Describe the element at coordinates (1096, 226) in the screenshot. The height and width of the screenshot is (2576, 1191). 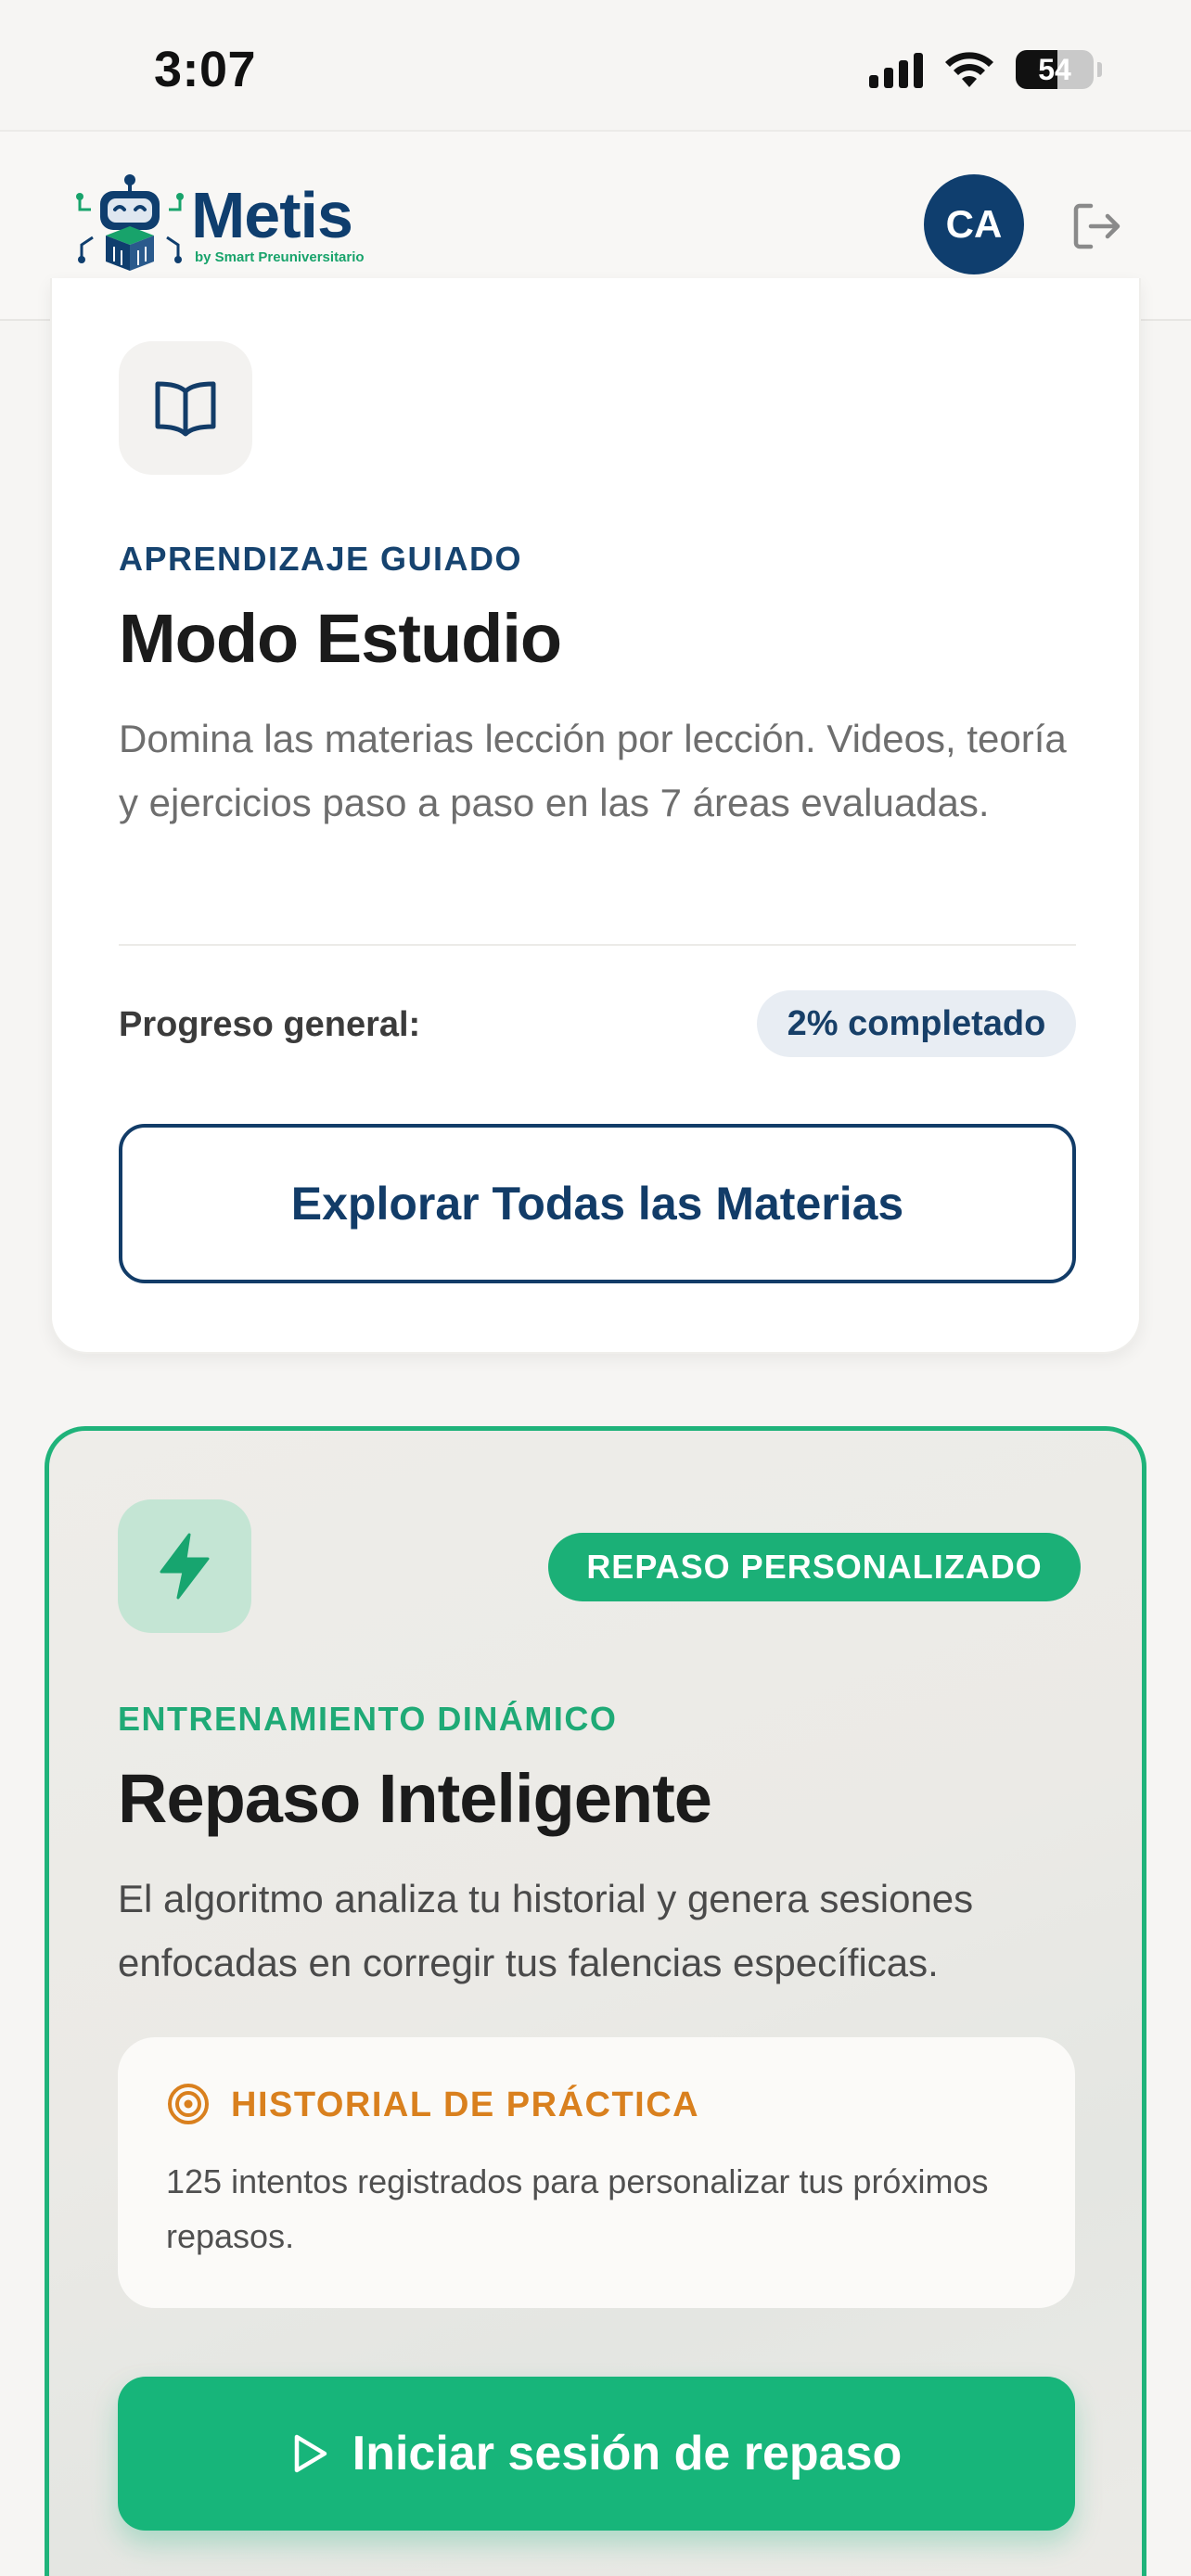
I see `logout-icon` at that location.